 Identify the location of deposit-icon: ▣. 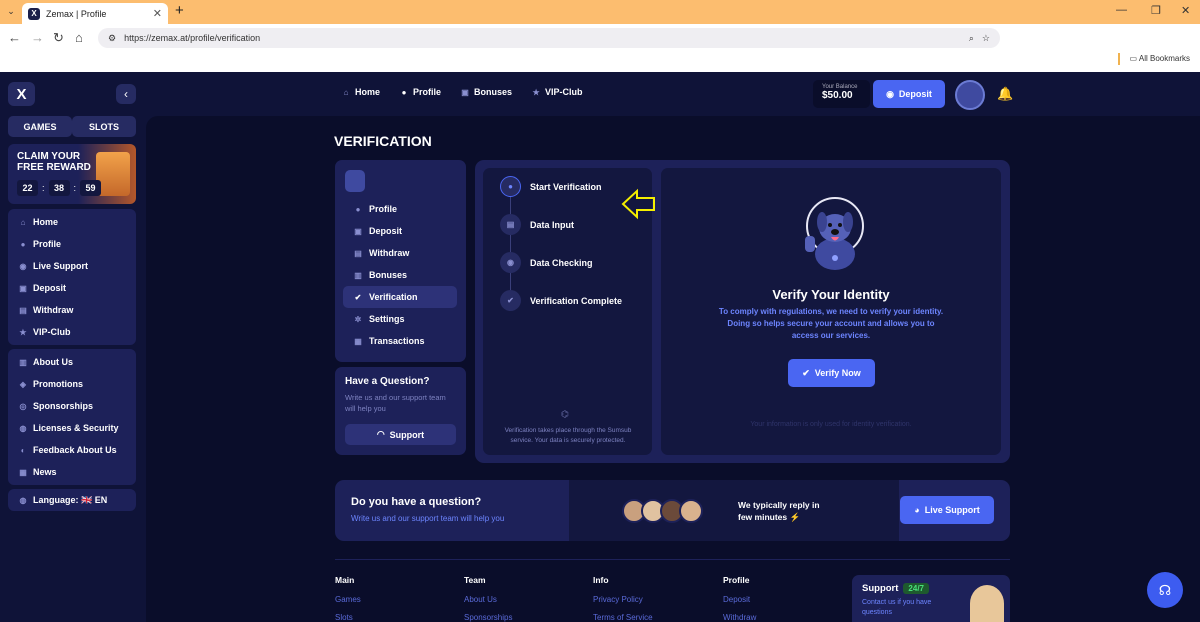
(23, 288).